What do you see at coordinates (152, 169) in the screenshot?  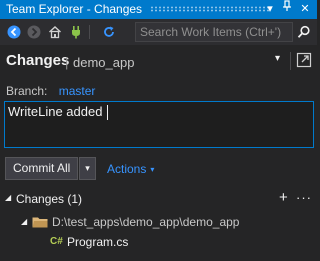 I see `actions-caret-icon: ▾` at bounding box center [152, 169].